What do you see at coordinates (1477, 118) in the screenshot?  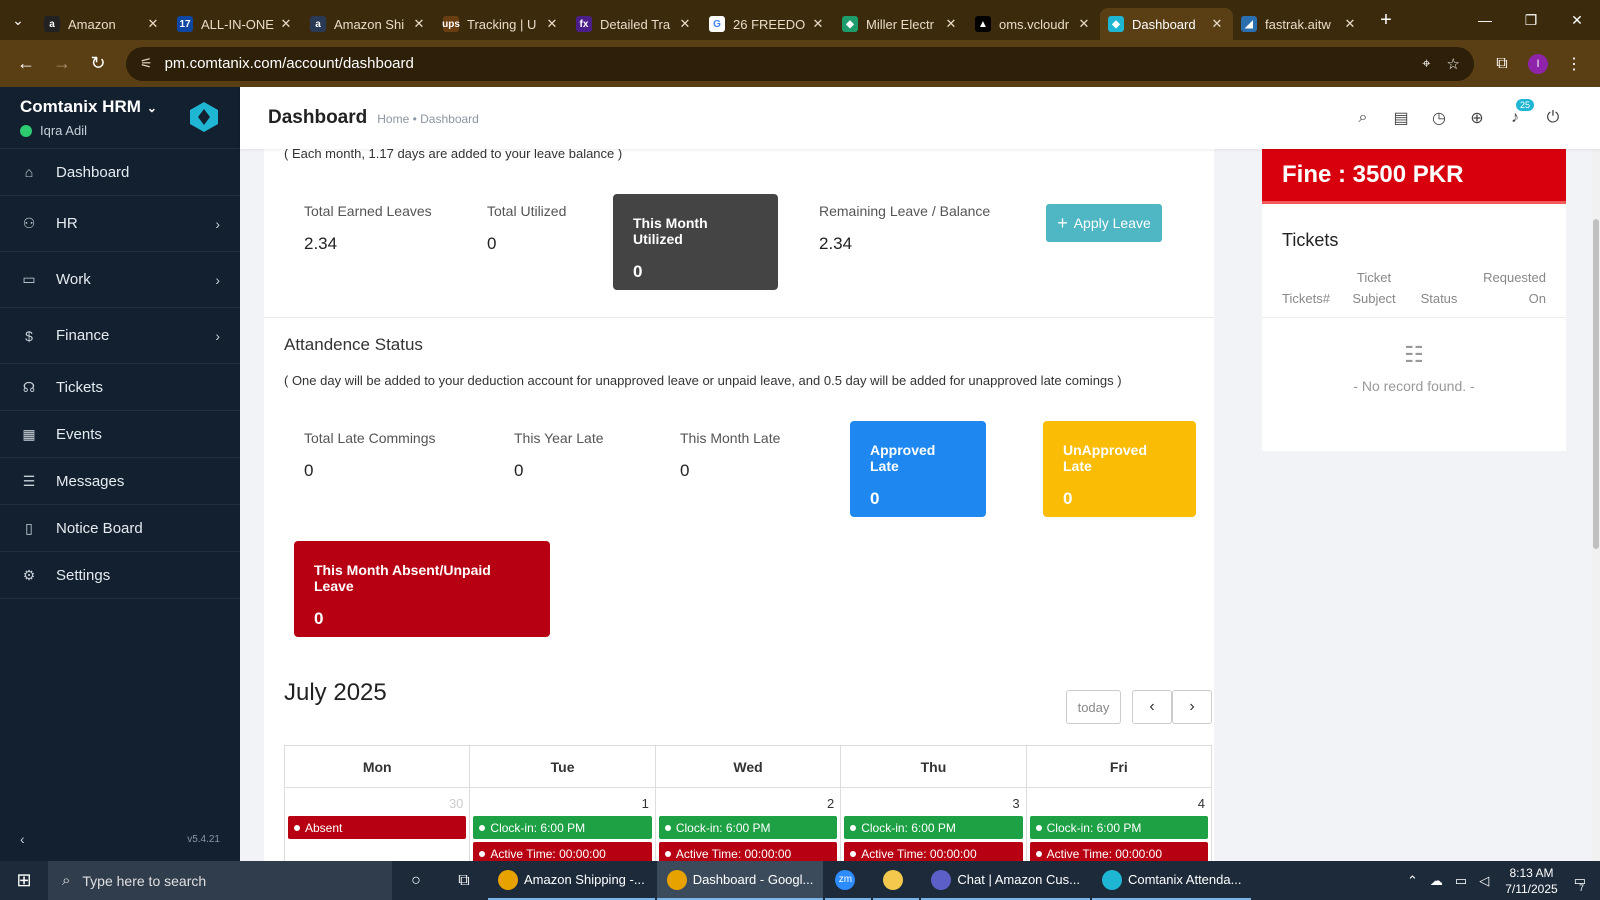 I see `add-circle-icon: ⊕` at bounding box center [1477, 118].